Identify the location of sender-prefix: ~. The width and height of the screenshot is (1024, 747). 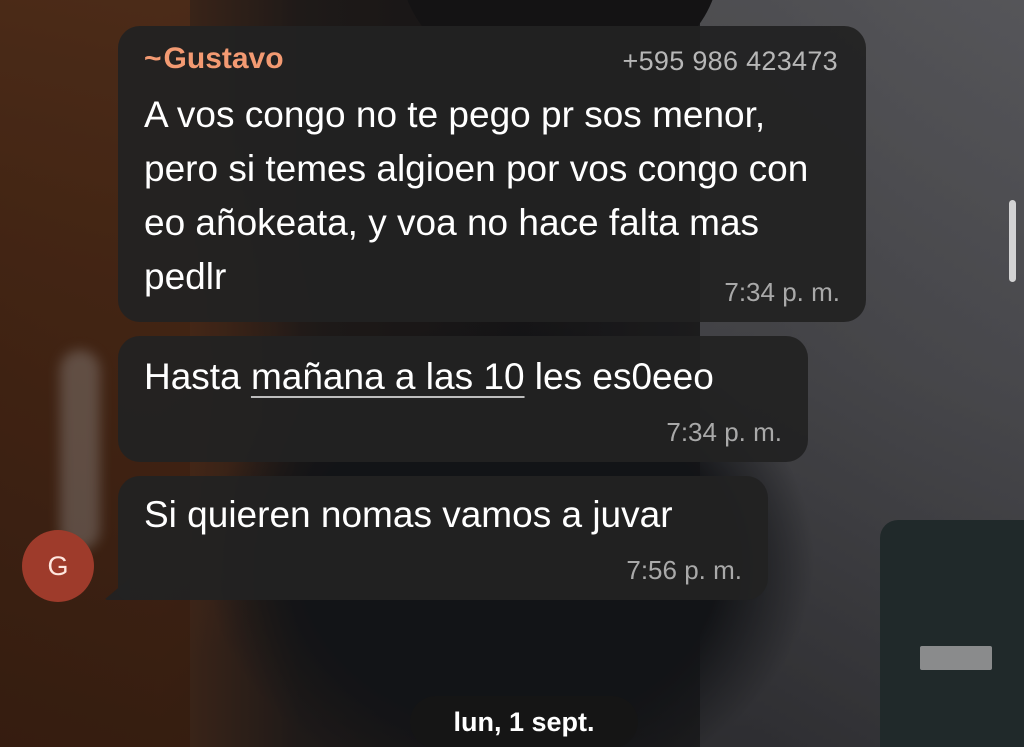
(153, 58).